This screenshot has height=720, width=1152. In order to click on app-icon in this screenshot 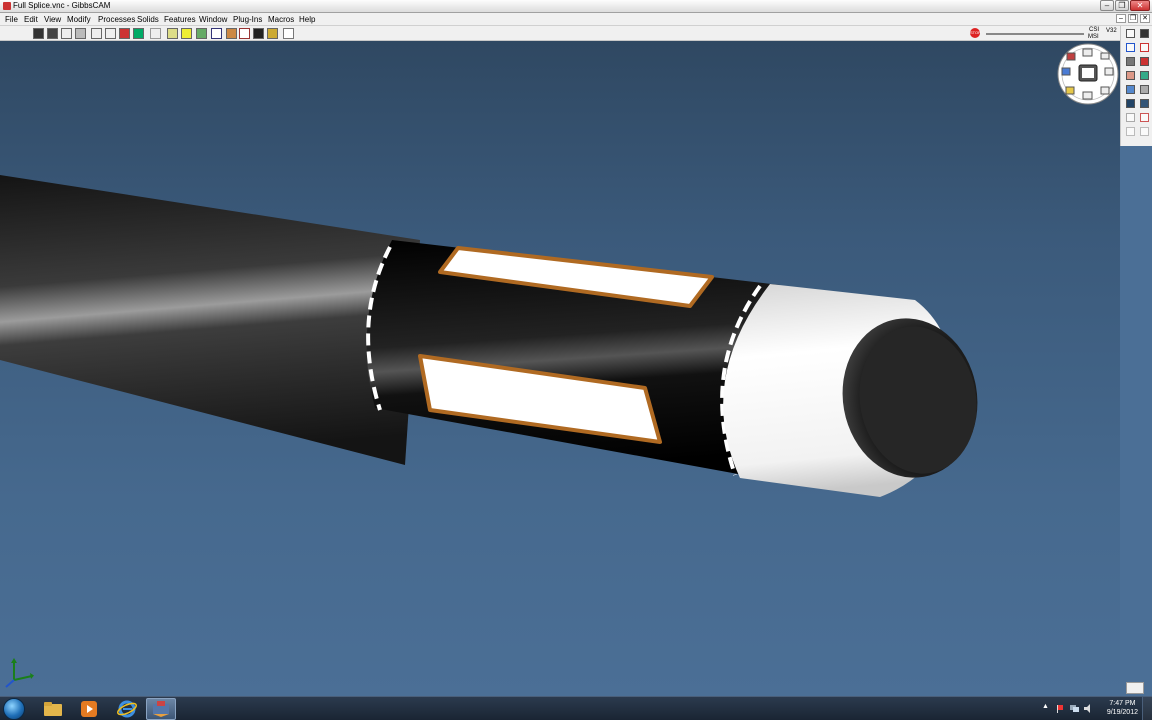, I will do `click(7, 6)`.